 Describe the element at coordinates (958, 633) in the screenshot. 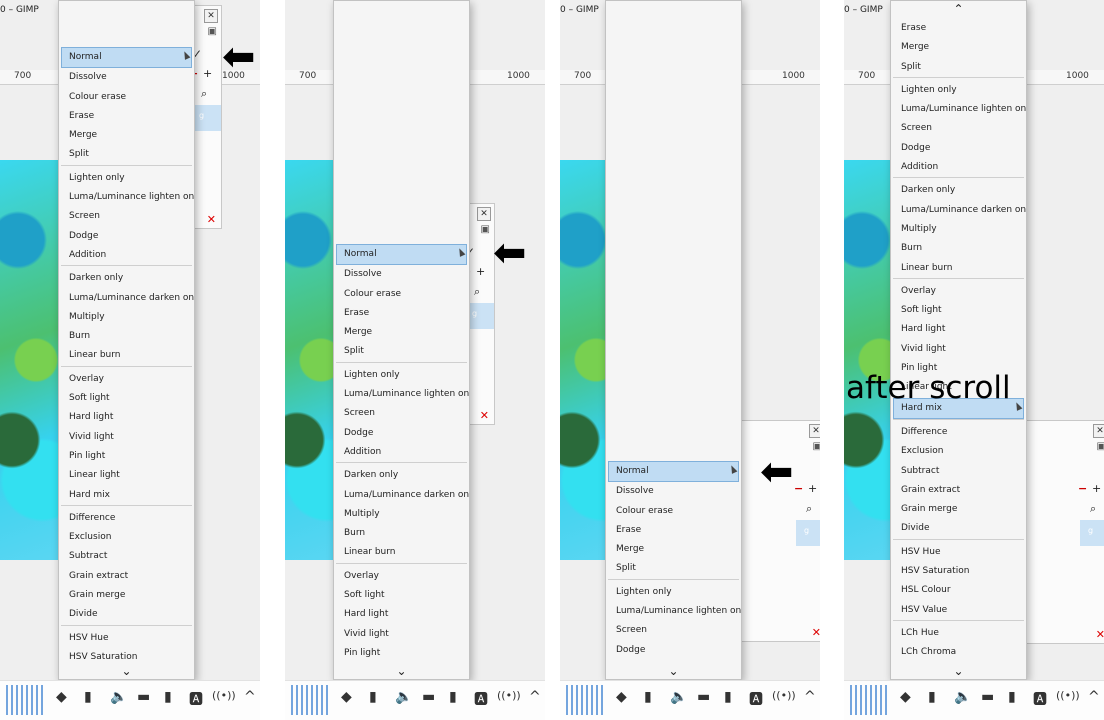

I see `blend-mode-item: LCh Hue` at that location.